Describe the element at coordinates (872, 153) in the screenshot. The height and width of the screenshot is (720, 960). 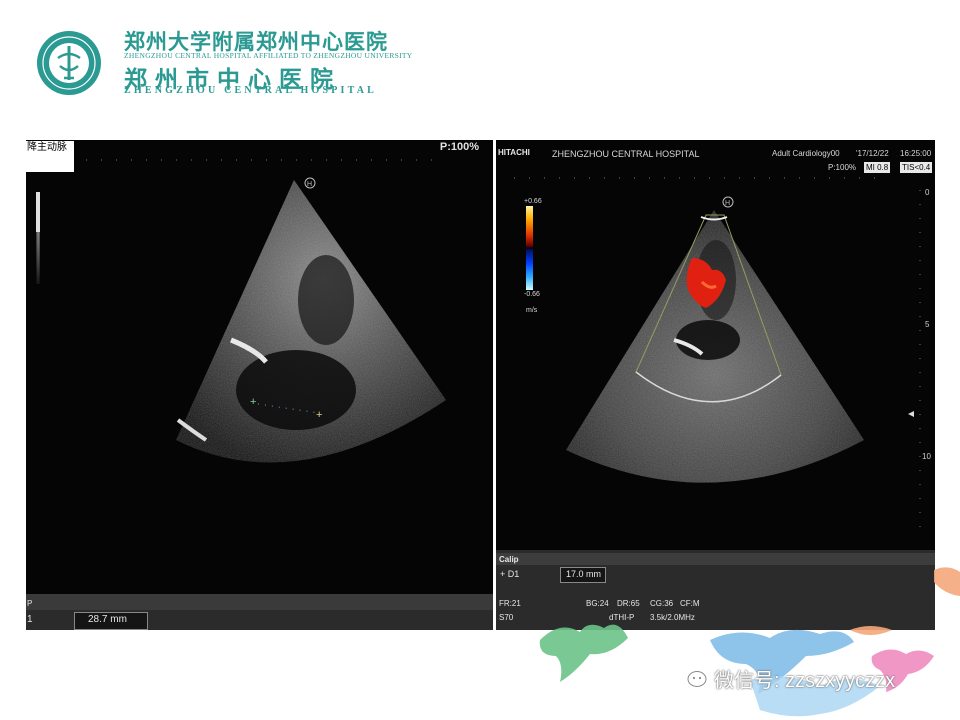
I see `exam-date: '17/12/22` at that location.